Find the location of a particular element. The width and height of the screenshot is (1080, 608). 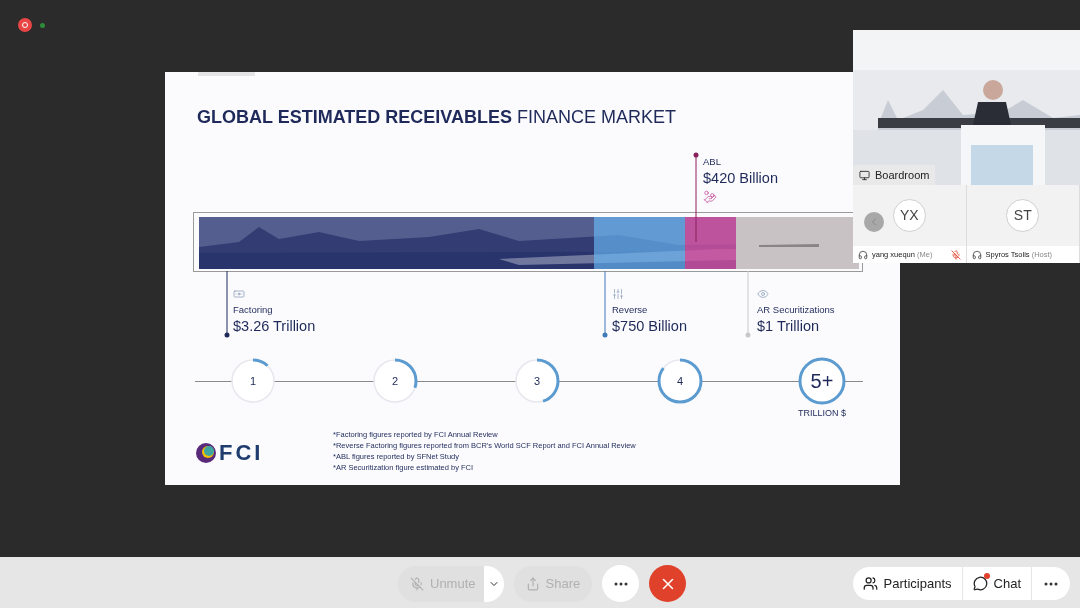

step-number: 3 is located at coordinates (537, 381).